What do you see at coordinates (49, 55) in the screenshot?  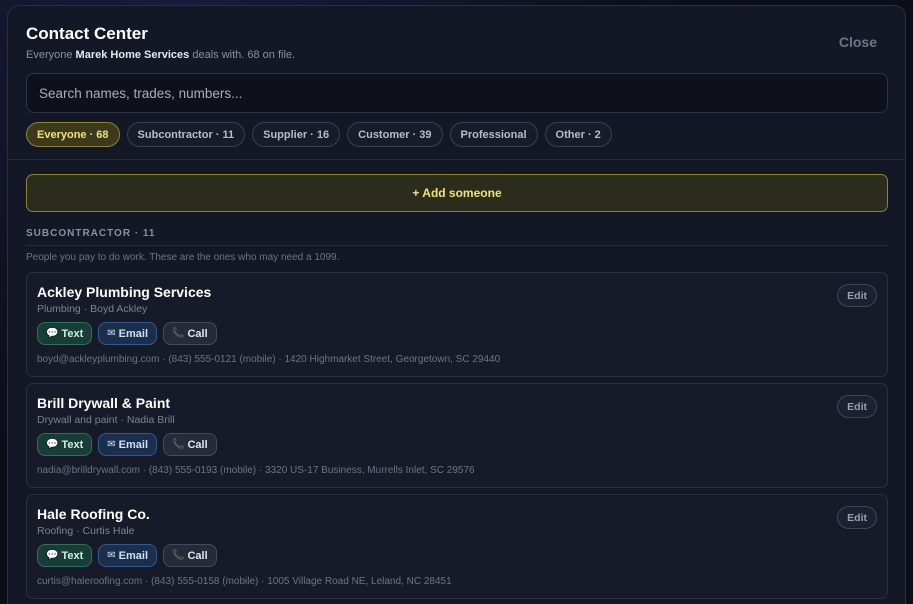 I see `subtitle-prefix: Everyone` at bounding box center [49, 55].